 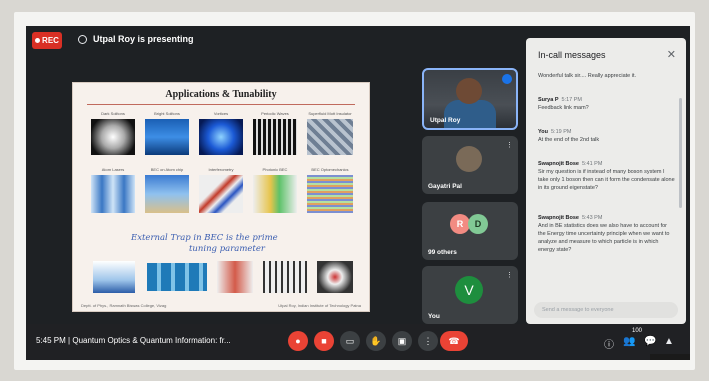 I want to click on leave-call-button: ☎, so click(x=454, y=341).